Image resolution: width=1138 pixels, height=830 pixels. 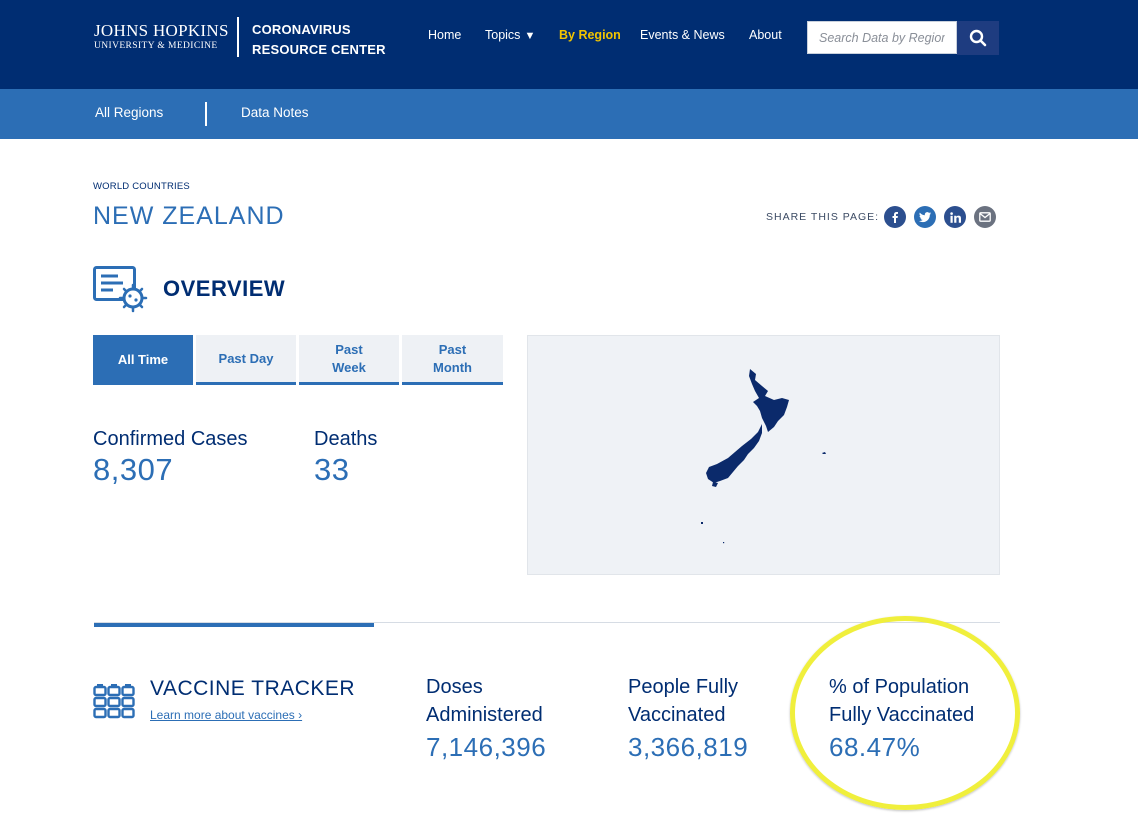 I want to click on caret-down-icon: ▼, so click(x=530, y=36).